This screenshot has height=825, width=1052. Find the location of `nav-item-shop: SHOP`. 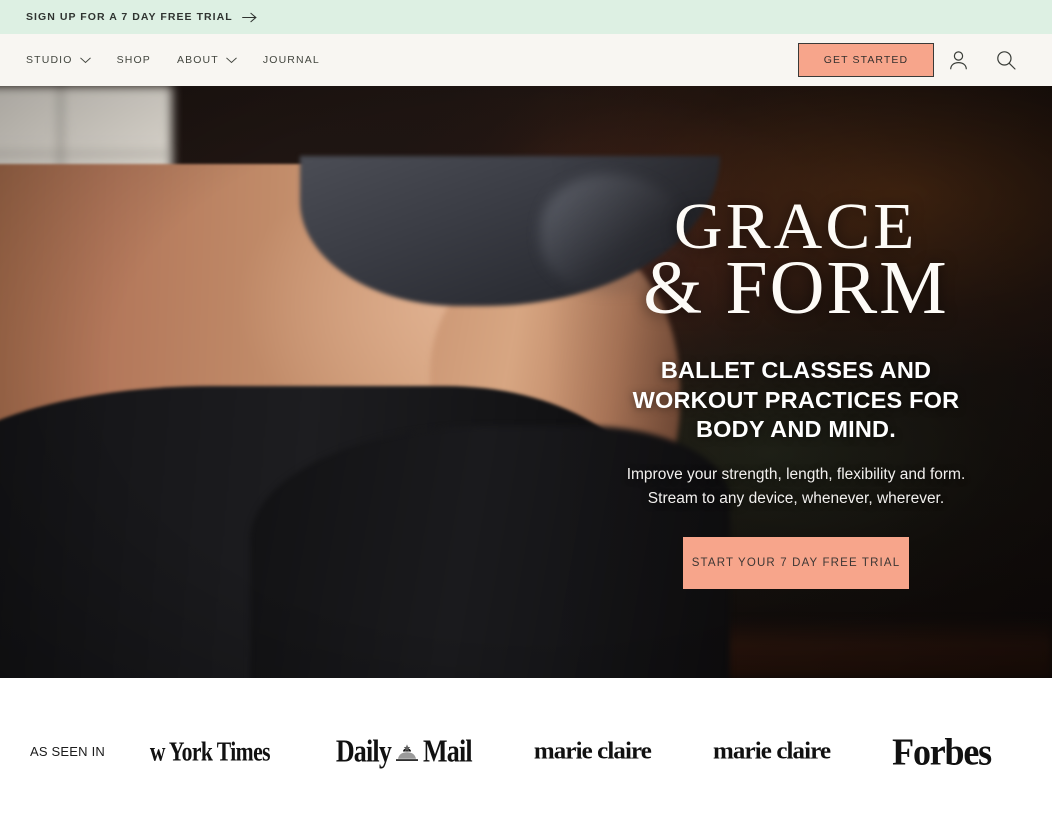

nav-item-shop: SHOP is located at coordinates (134, 60).